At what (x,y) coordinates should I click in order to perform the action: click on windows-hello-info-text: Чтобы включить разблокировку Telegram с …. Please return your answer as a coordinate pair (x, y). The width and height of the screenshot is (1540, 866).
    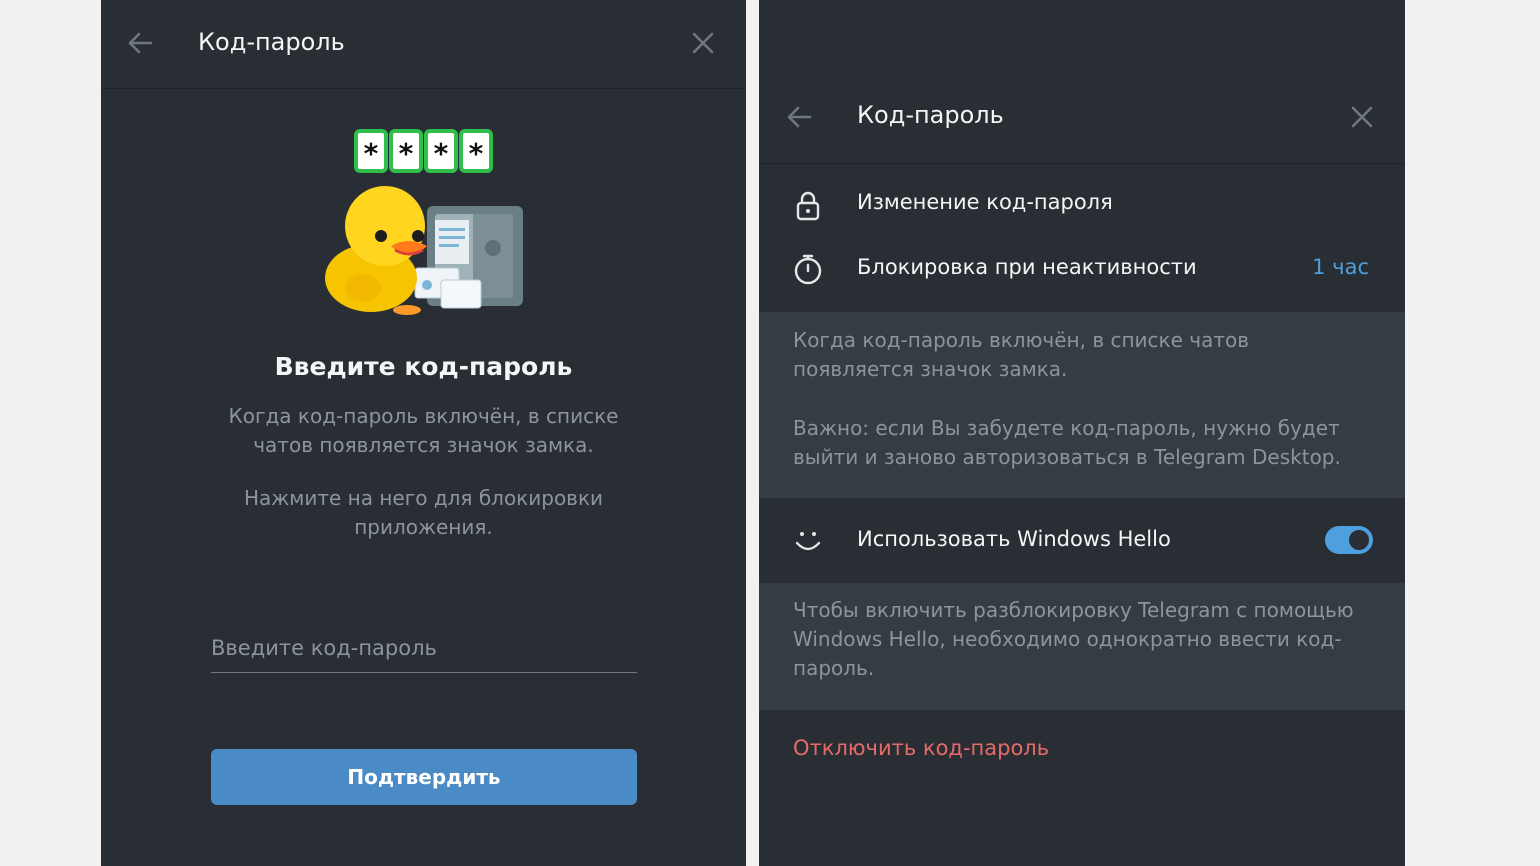
    Looking at the image, I should click on (1073, 639).